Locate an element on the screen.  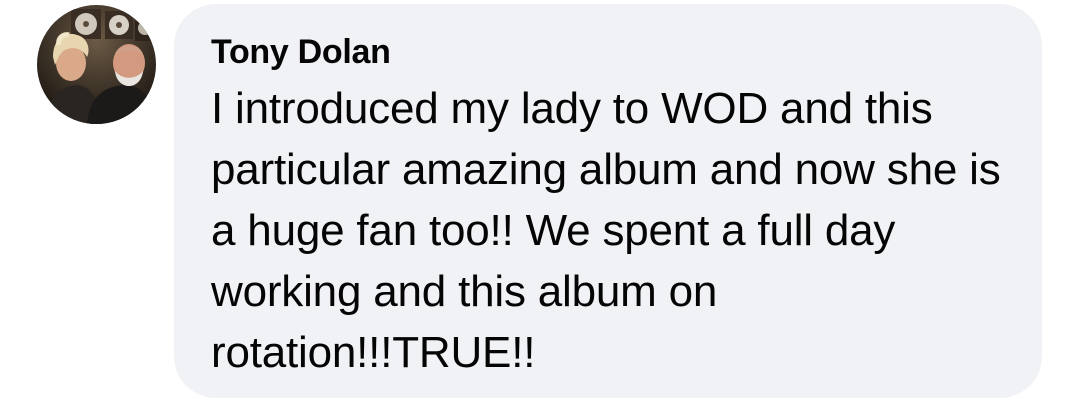
profile-photo-icon is located at coordinates (96, 64).